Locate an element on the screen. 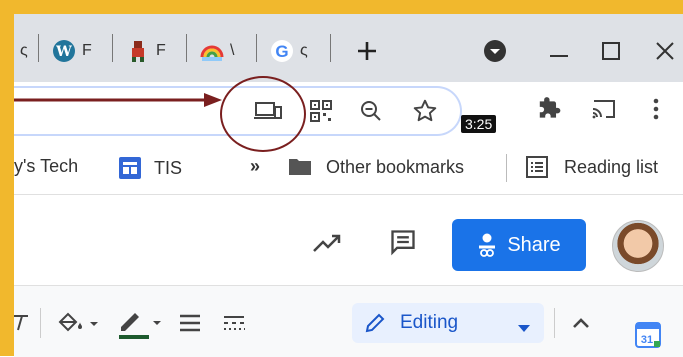 The height and width of the screenshot is (357, 683). pencil-icon is located at coordinates (140, 326).